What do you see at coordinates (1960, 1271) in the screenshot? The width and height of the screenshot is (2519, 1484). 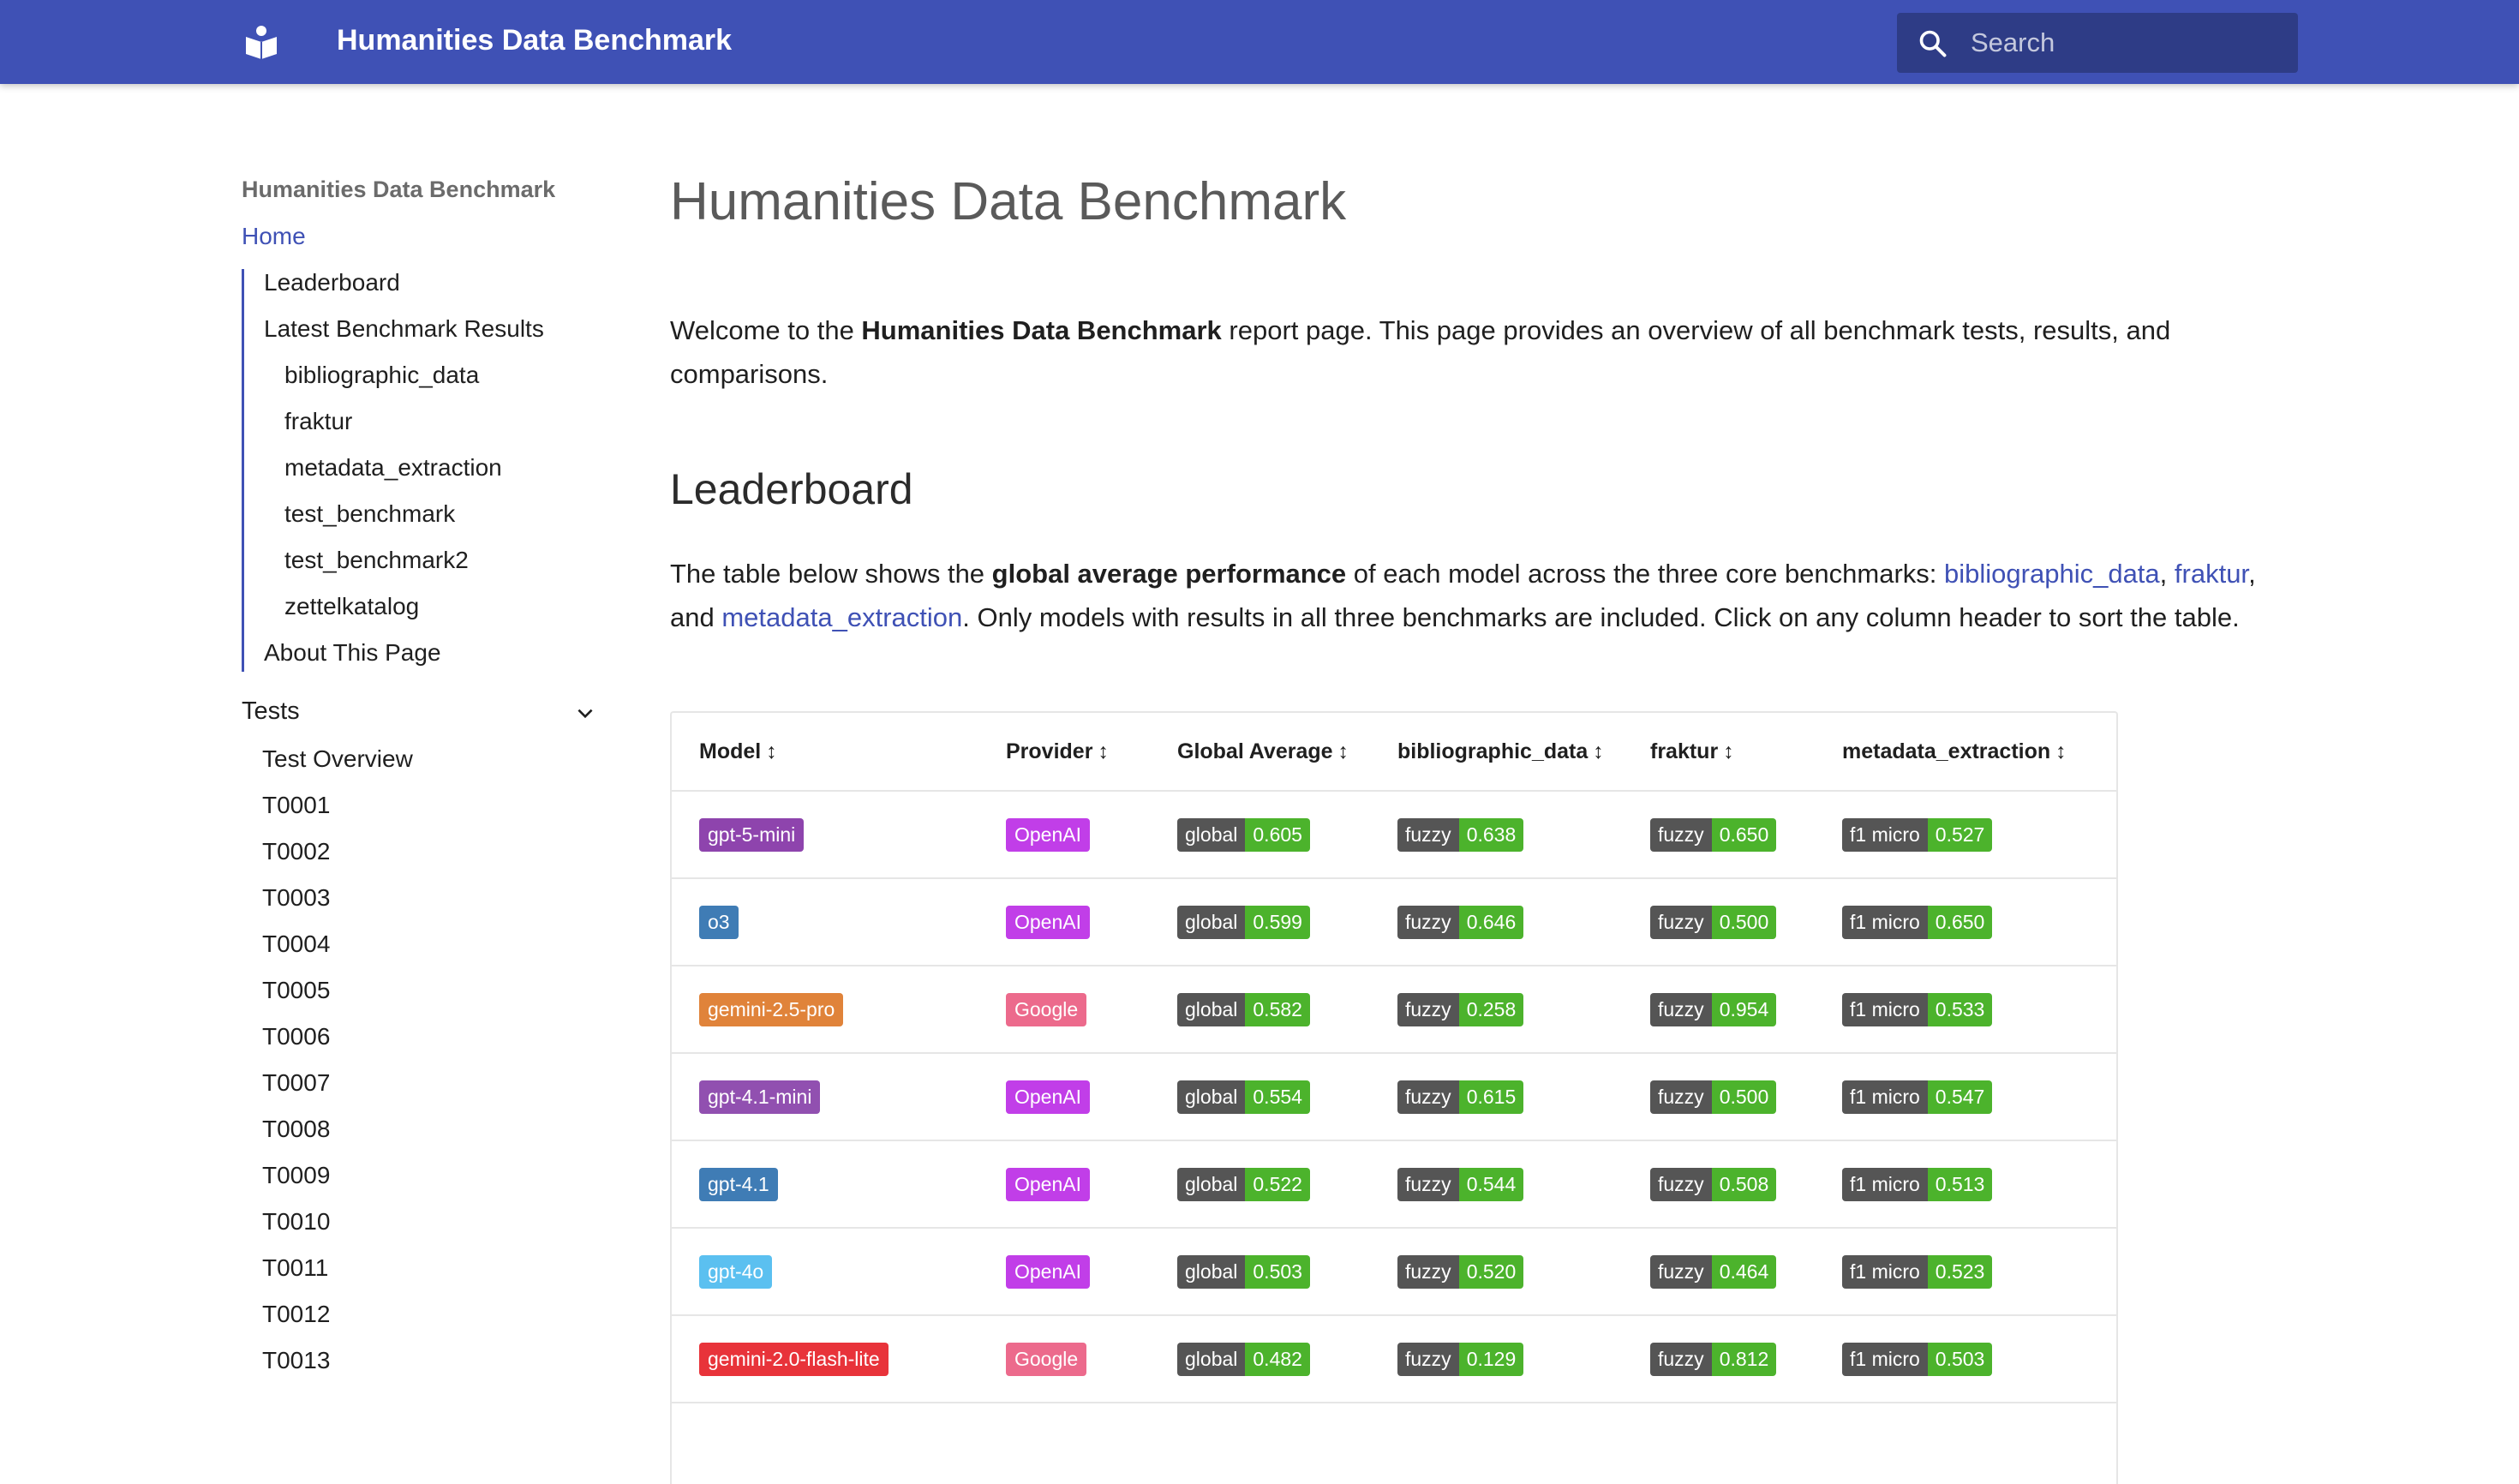 I see `badge-value: 0.523` at bounding box center [1960, 1271].